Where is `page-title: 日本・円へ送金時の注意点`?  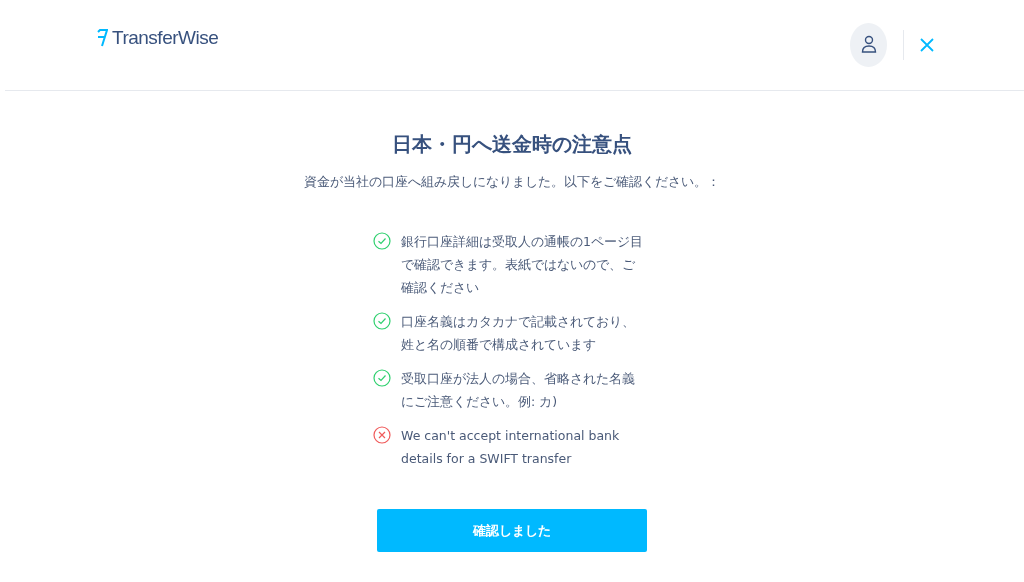
page-title: 日本・円へ送金時の注意点 is located at coordinates (512, 144).